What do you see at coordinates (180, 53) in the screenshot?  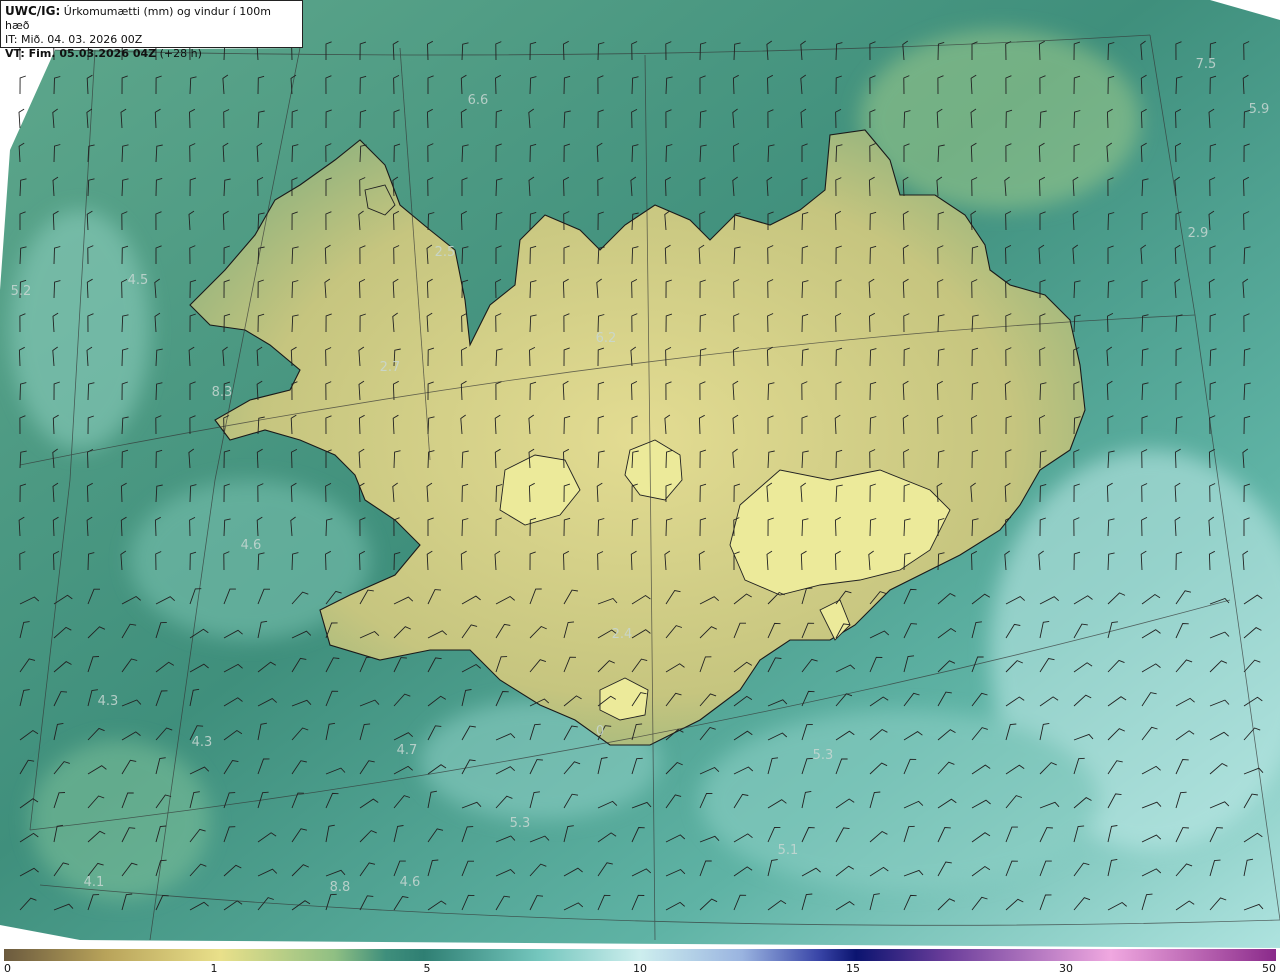 I see `forecast-offset: (+28 h)` at bounding box center [180, 53].